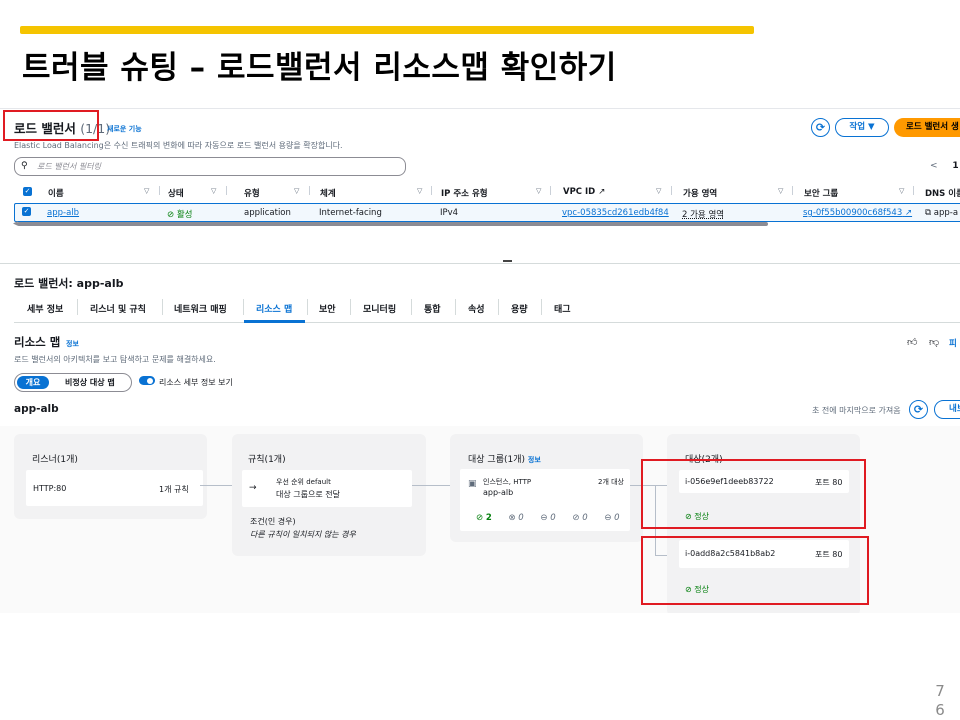  What do you see at coordinates (934, 342) in the screenshot?
I see `thumbs-down-icon: 👎︎` at bounding box center [934, 342].